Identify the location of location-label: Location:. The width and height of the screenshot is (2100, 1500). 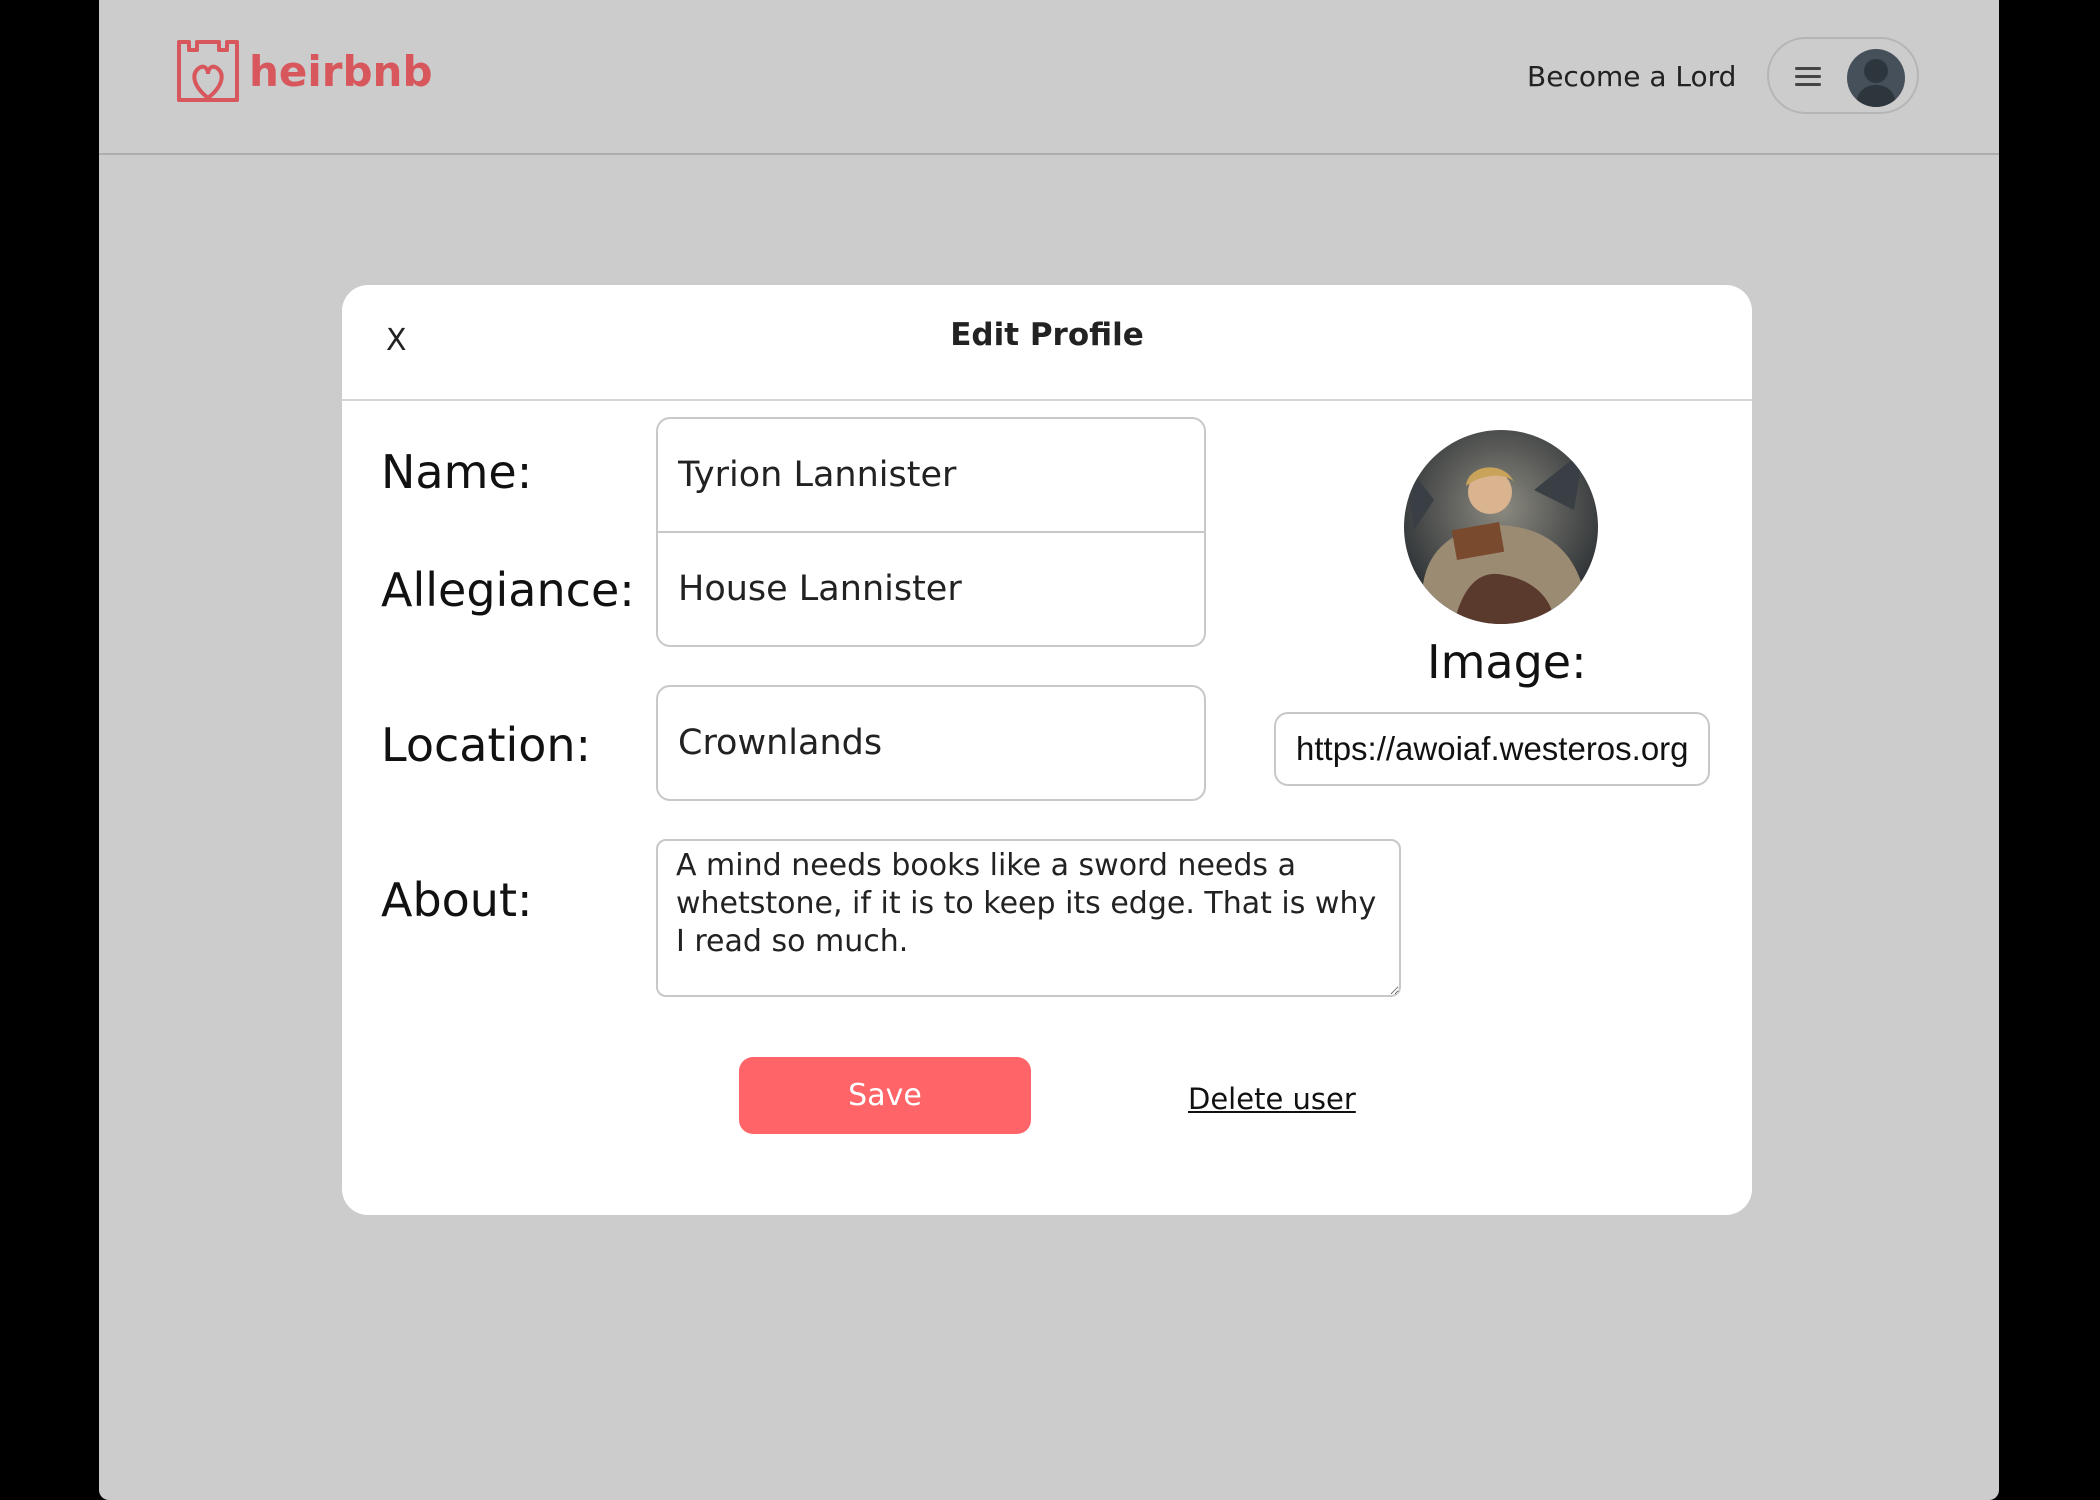
(486, 745).